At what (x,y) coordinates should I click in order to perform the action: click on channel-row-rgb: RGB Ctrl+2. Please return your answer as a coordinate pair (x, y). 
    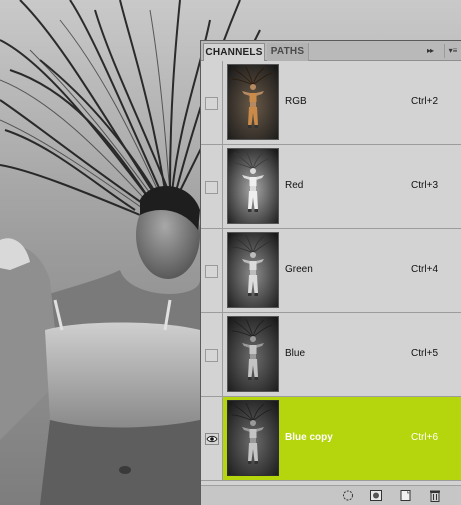
    Looking at the image, I should click on (331, 103).